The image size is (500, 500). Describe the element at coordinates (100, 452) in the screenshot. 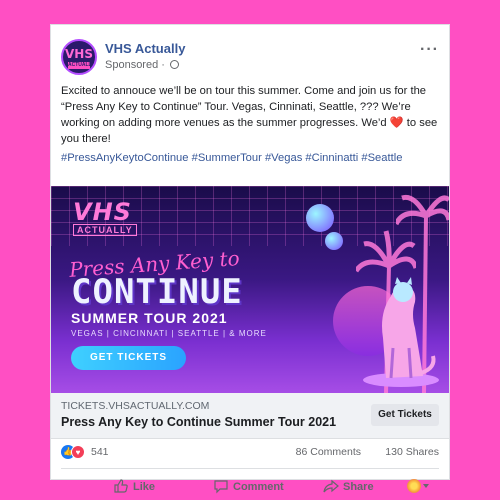

I see `reaction-count: 541` at that location.